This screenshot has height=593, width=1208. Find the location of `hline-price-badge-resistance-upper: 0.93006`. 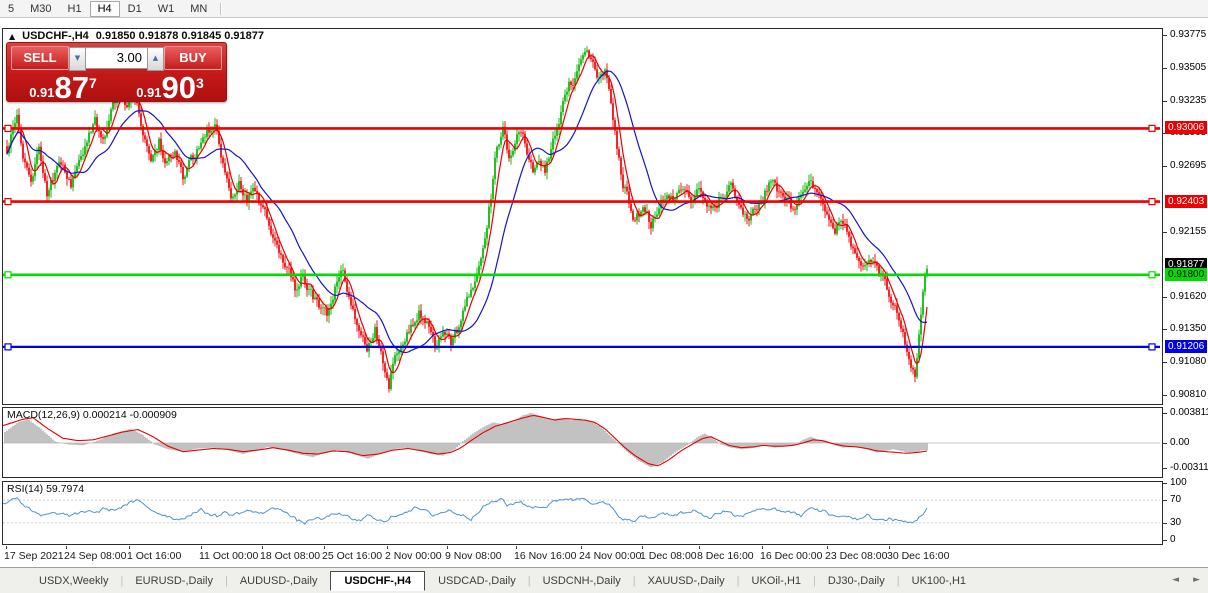

hline-price-badge-resistance-upper: 0.93006 is located at coordinates (1186, 128).